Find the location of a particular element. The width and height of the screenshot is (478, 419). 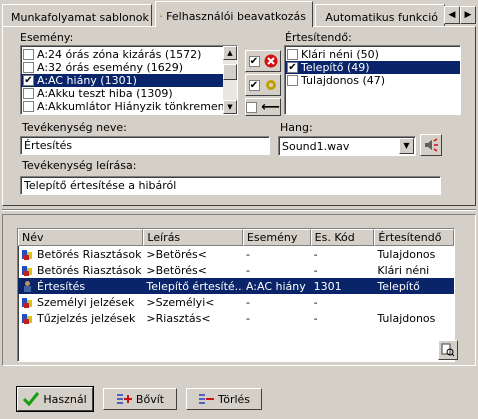

table-cell-text: Tűzjelzés jelzések is located at coordinates (86, 318).